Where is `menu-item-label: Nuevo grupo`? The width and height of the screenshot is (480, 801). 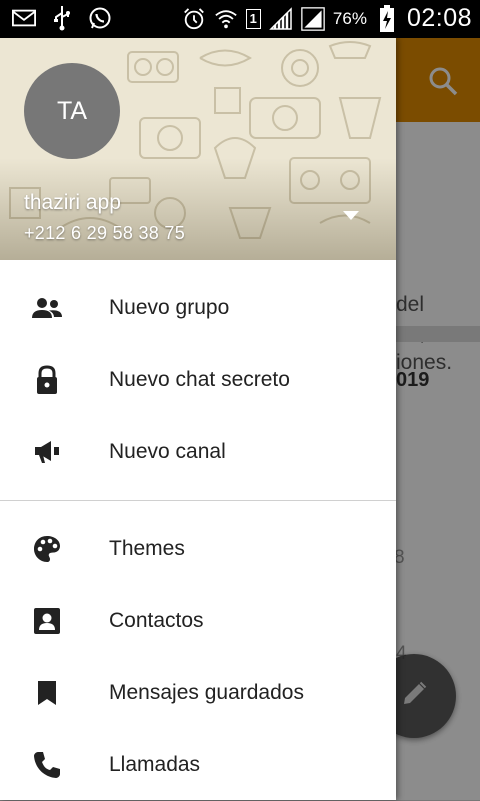 menu-item-label: Nuevo grupo is located at coordinates (169, 307).